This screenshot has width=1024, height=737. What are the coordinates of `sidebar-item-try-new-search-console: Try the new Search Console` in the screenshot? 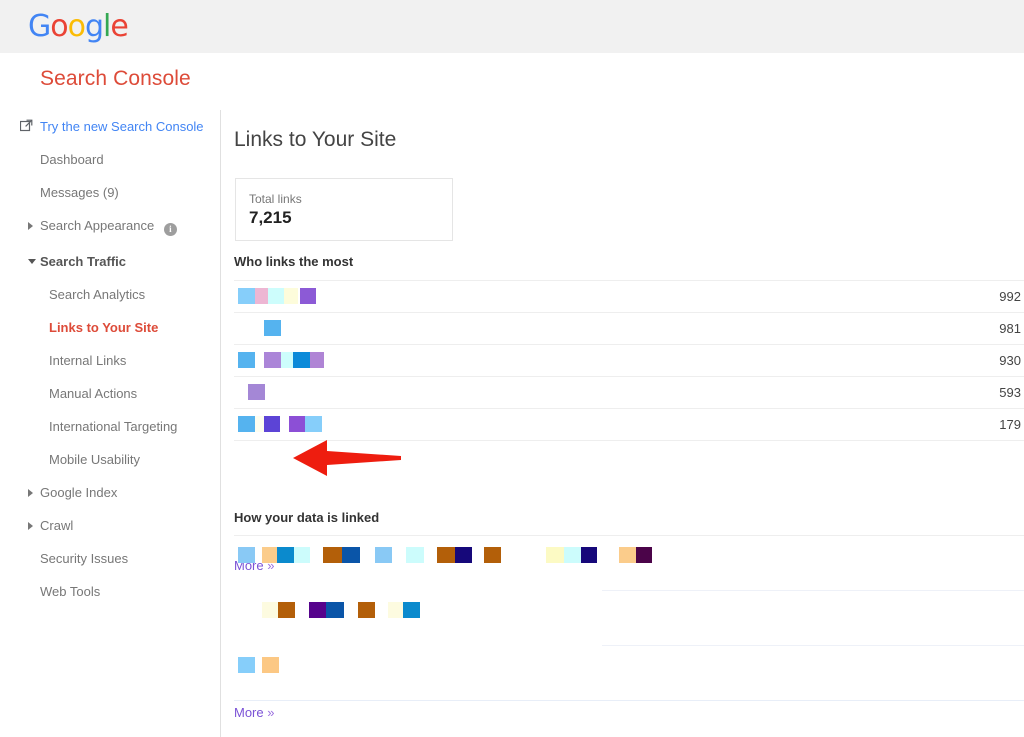 It's located at (110, 126).